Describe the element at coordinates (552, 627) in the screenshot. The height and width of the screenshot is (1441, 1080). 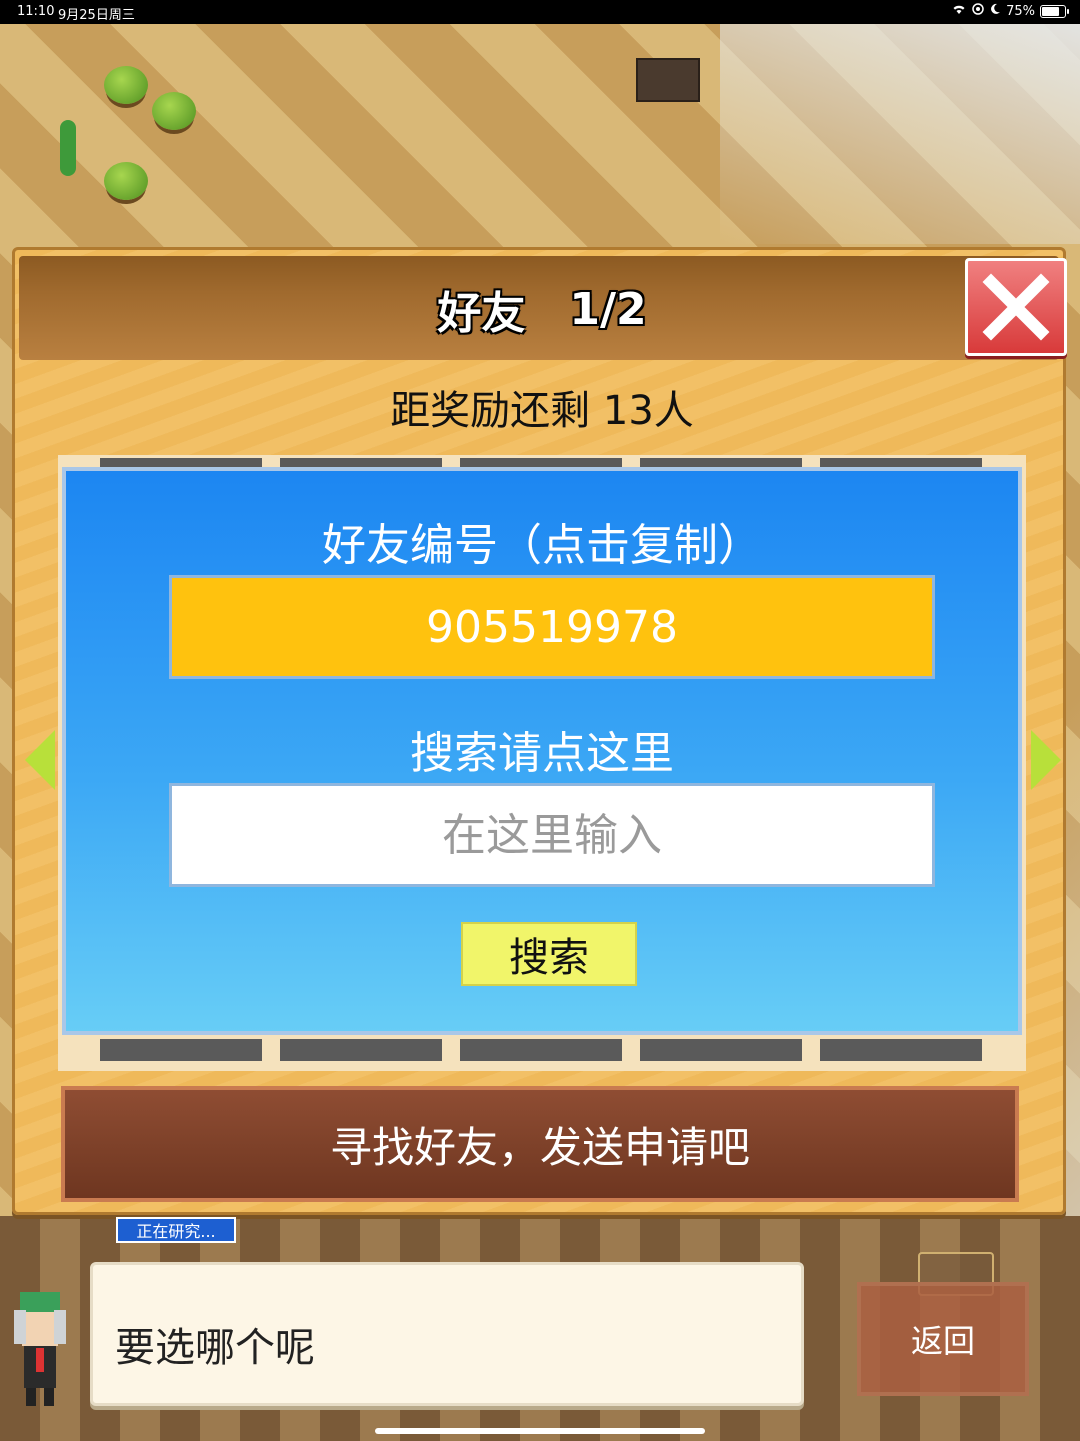
I see `friend-id-copy-field: 905519978` at that location.